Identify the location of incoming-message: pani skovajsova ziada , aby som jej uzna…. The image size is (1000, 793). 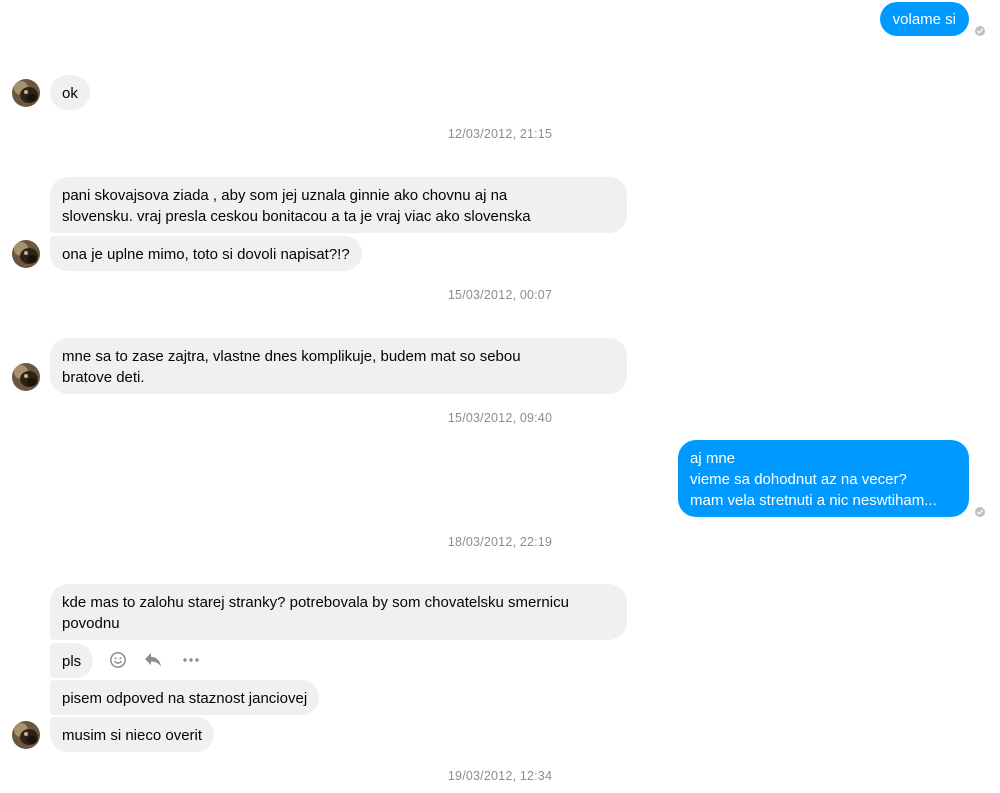
(338, 205).